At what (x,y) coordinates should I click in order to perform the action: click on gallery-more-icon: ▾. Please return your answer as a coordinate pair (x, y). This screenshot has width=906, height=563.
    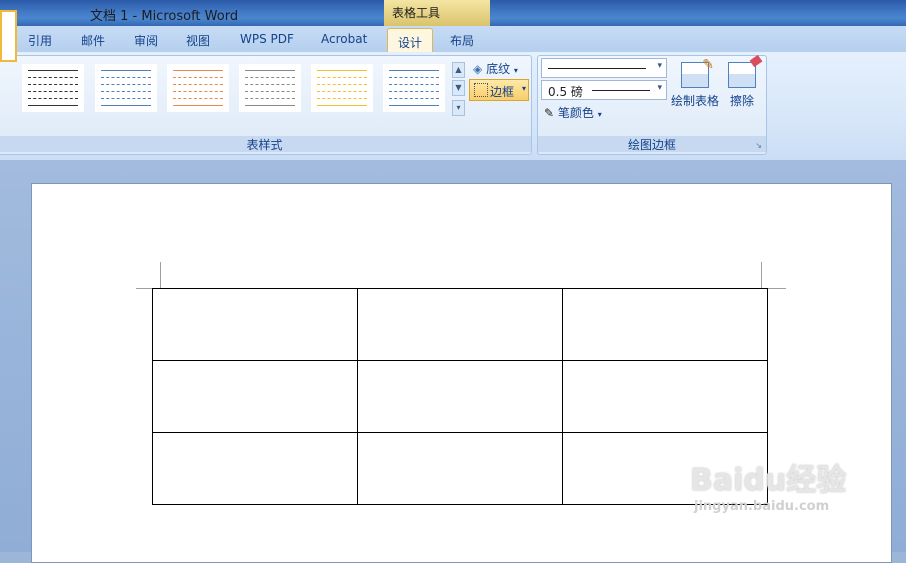
    Looking at the image, I should click on (458, 108).